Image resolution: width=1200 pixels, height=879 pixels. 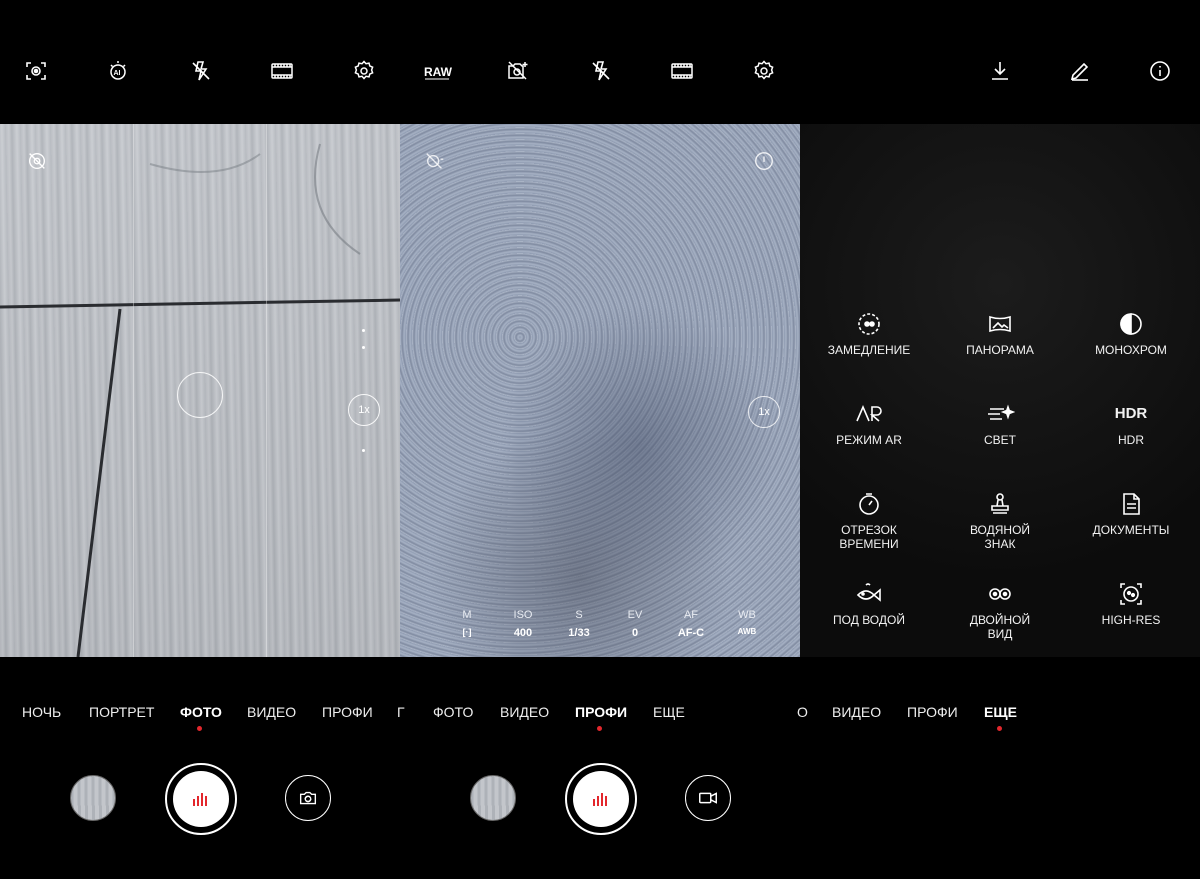 What do you see at coordinates (117, 73) in the screenshot?
I see `svg-text: AI` at bounding box center [117, 73].